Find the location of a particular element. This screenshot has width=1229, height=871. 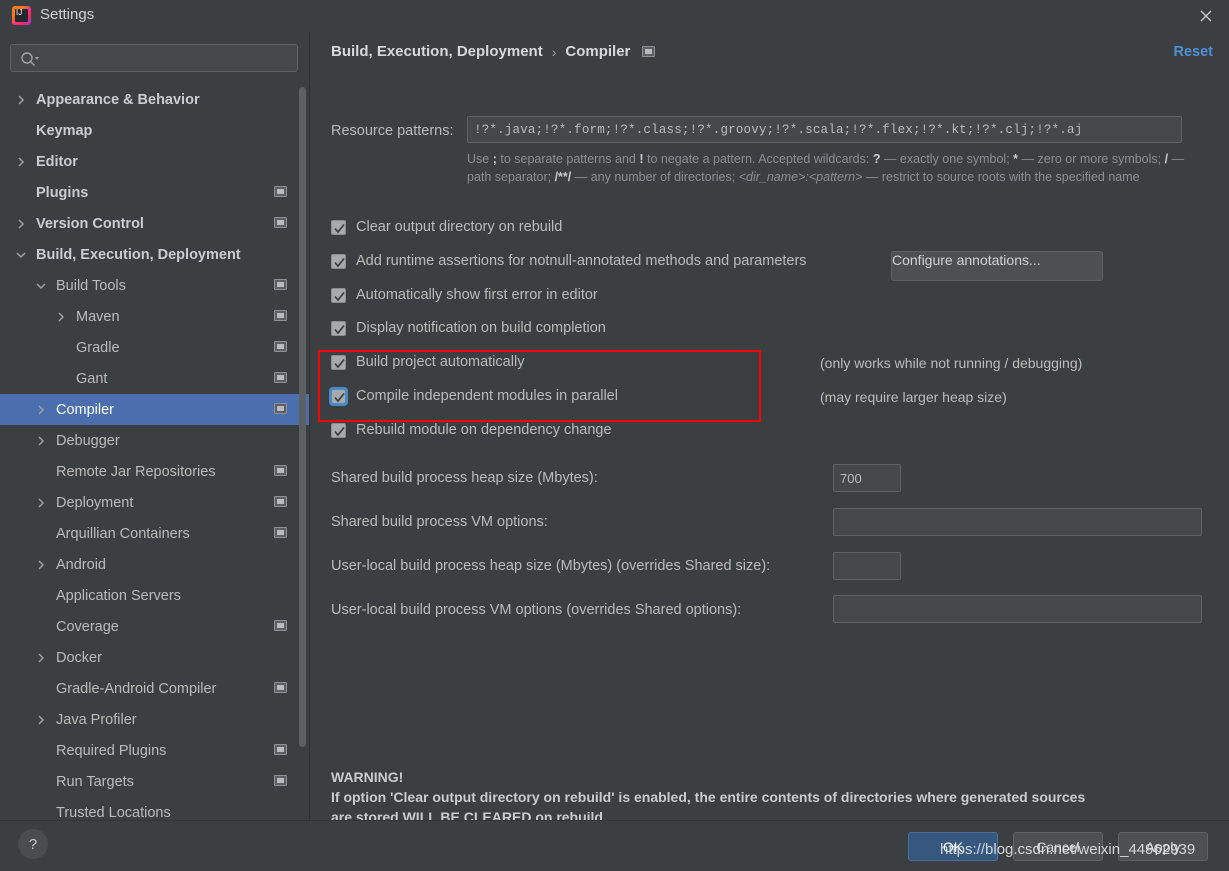

sidebar-item-gradle: Gradle is located at coordinates (154, 347).